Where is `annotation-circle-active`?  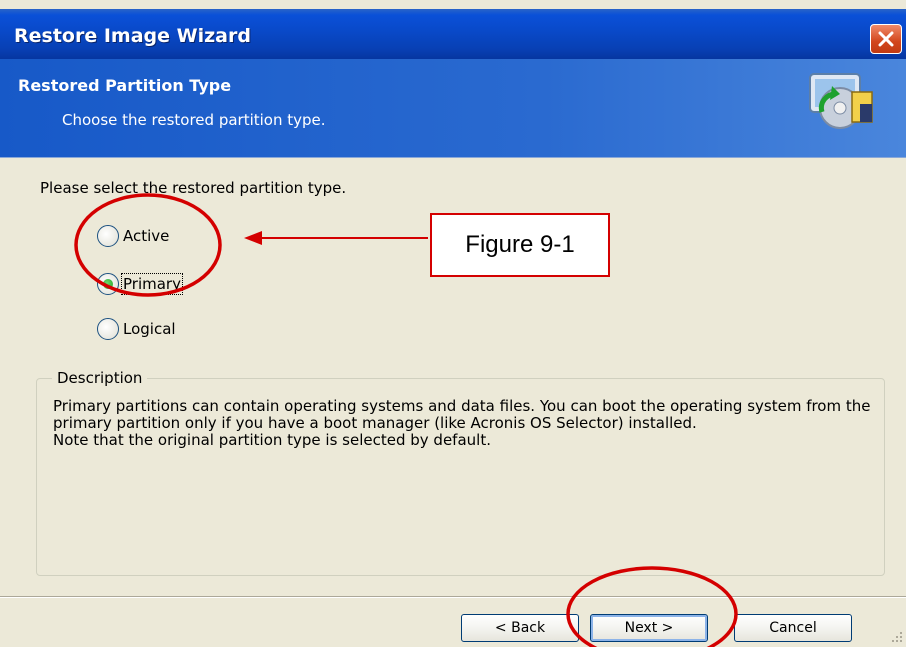
annotation-circle-active is located at coordinates (148, 245).